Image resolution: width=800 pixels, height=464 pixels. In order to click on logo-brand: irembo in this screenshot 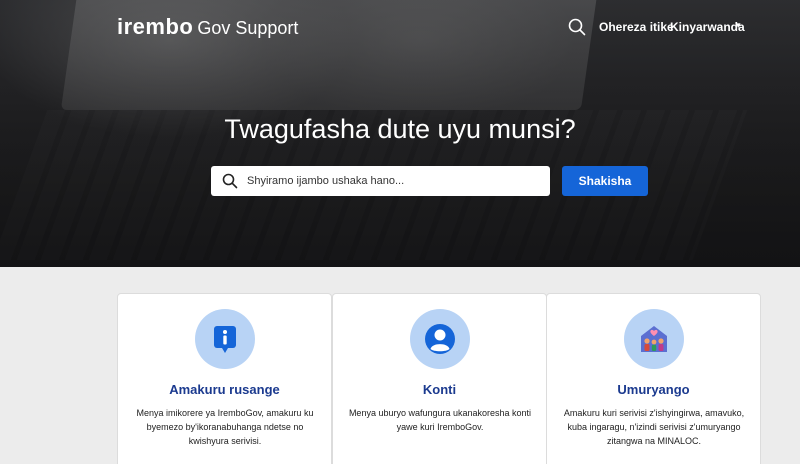, I will do `click(155, 26)`.